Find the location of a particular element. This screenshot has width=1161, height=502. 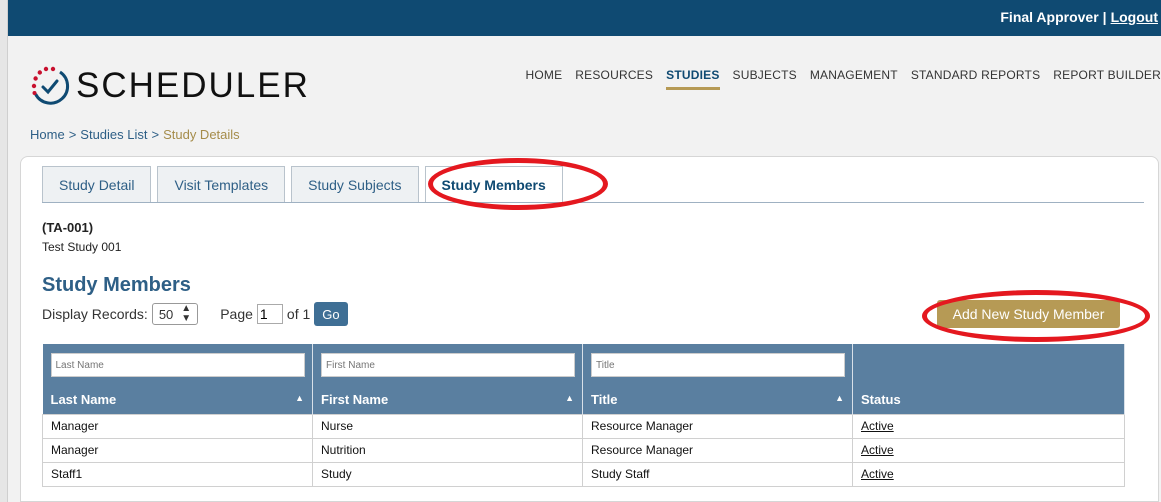

sort-ascending-icon: ▲ is located at coordinates (299, 398).